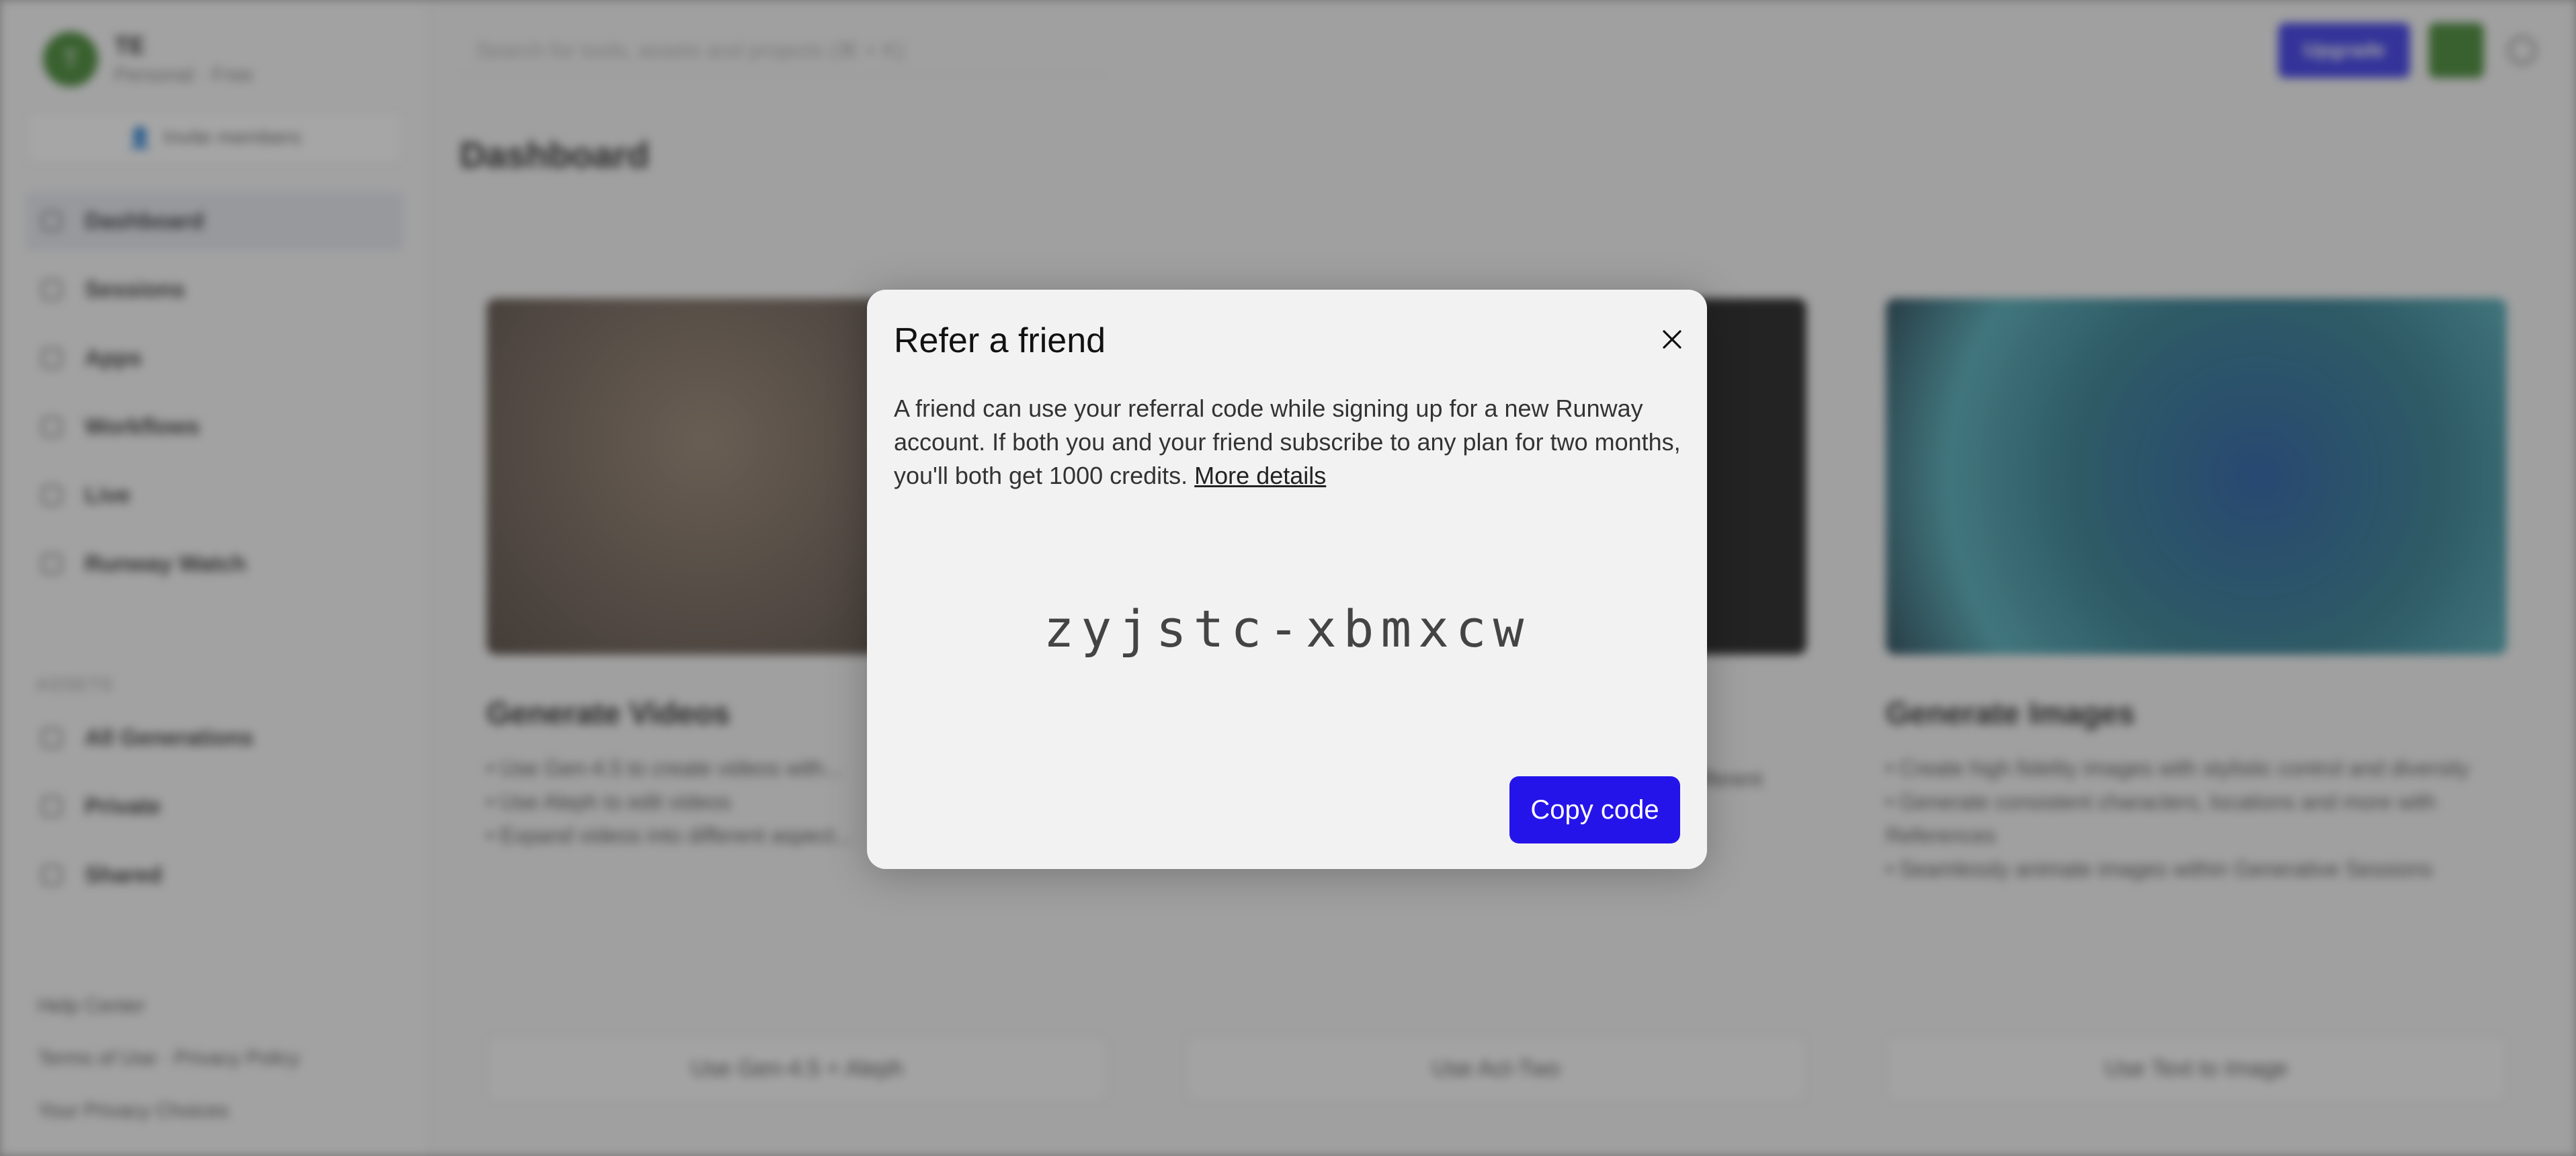 This screenshot has width=2576, height=1156. What do you see at coordinates (1594, 809) in the screenshot?
I see `copy-code-button: Copy code` at bounding box center [1594, 809].